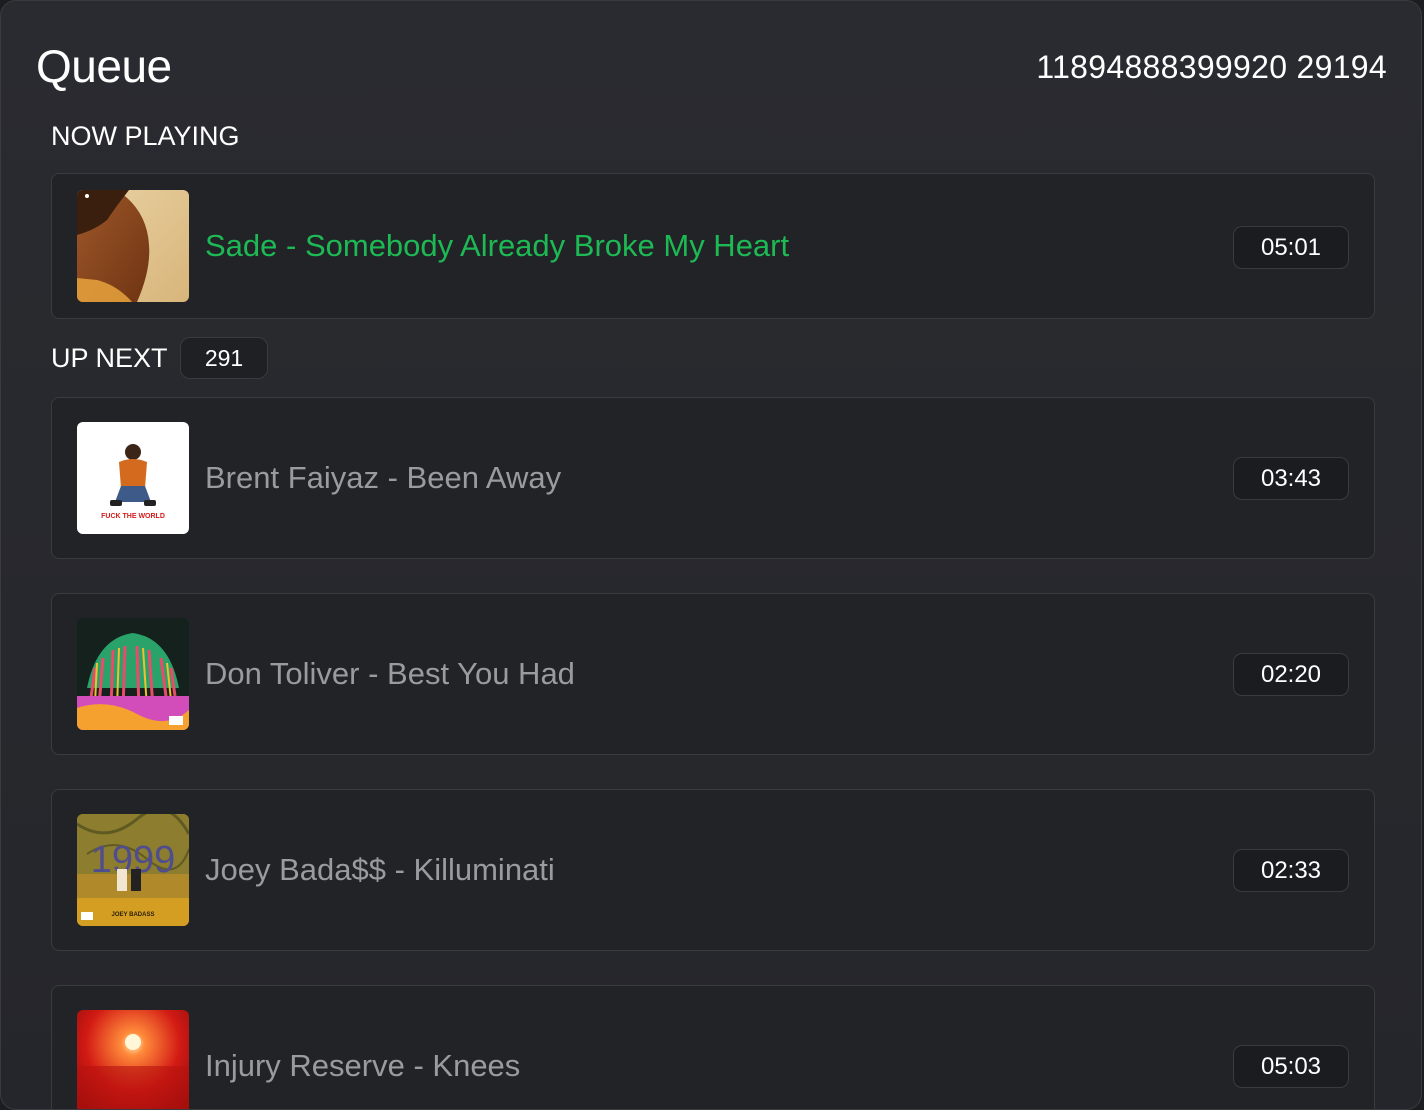  I want to click on up-next-count-badge: 291, so click(224, 358).